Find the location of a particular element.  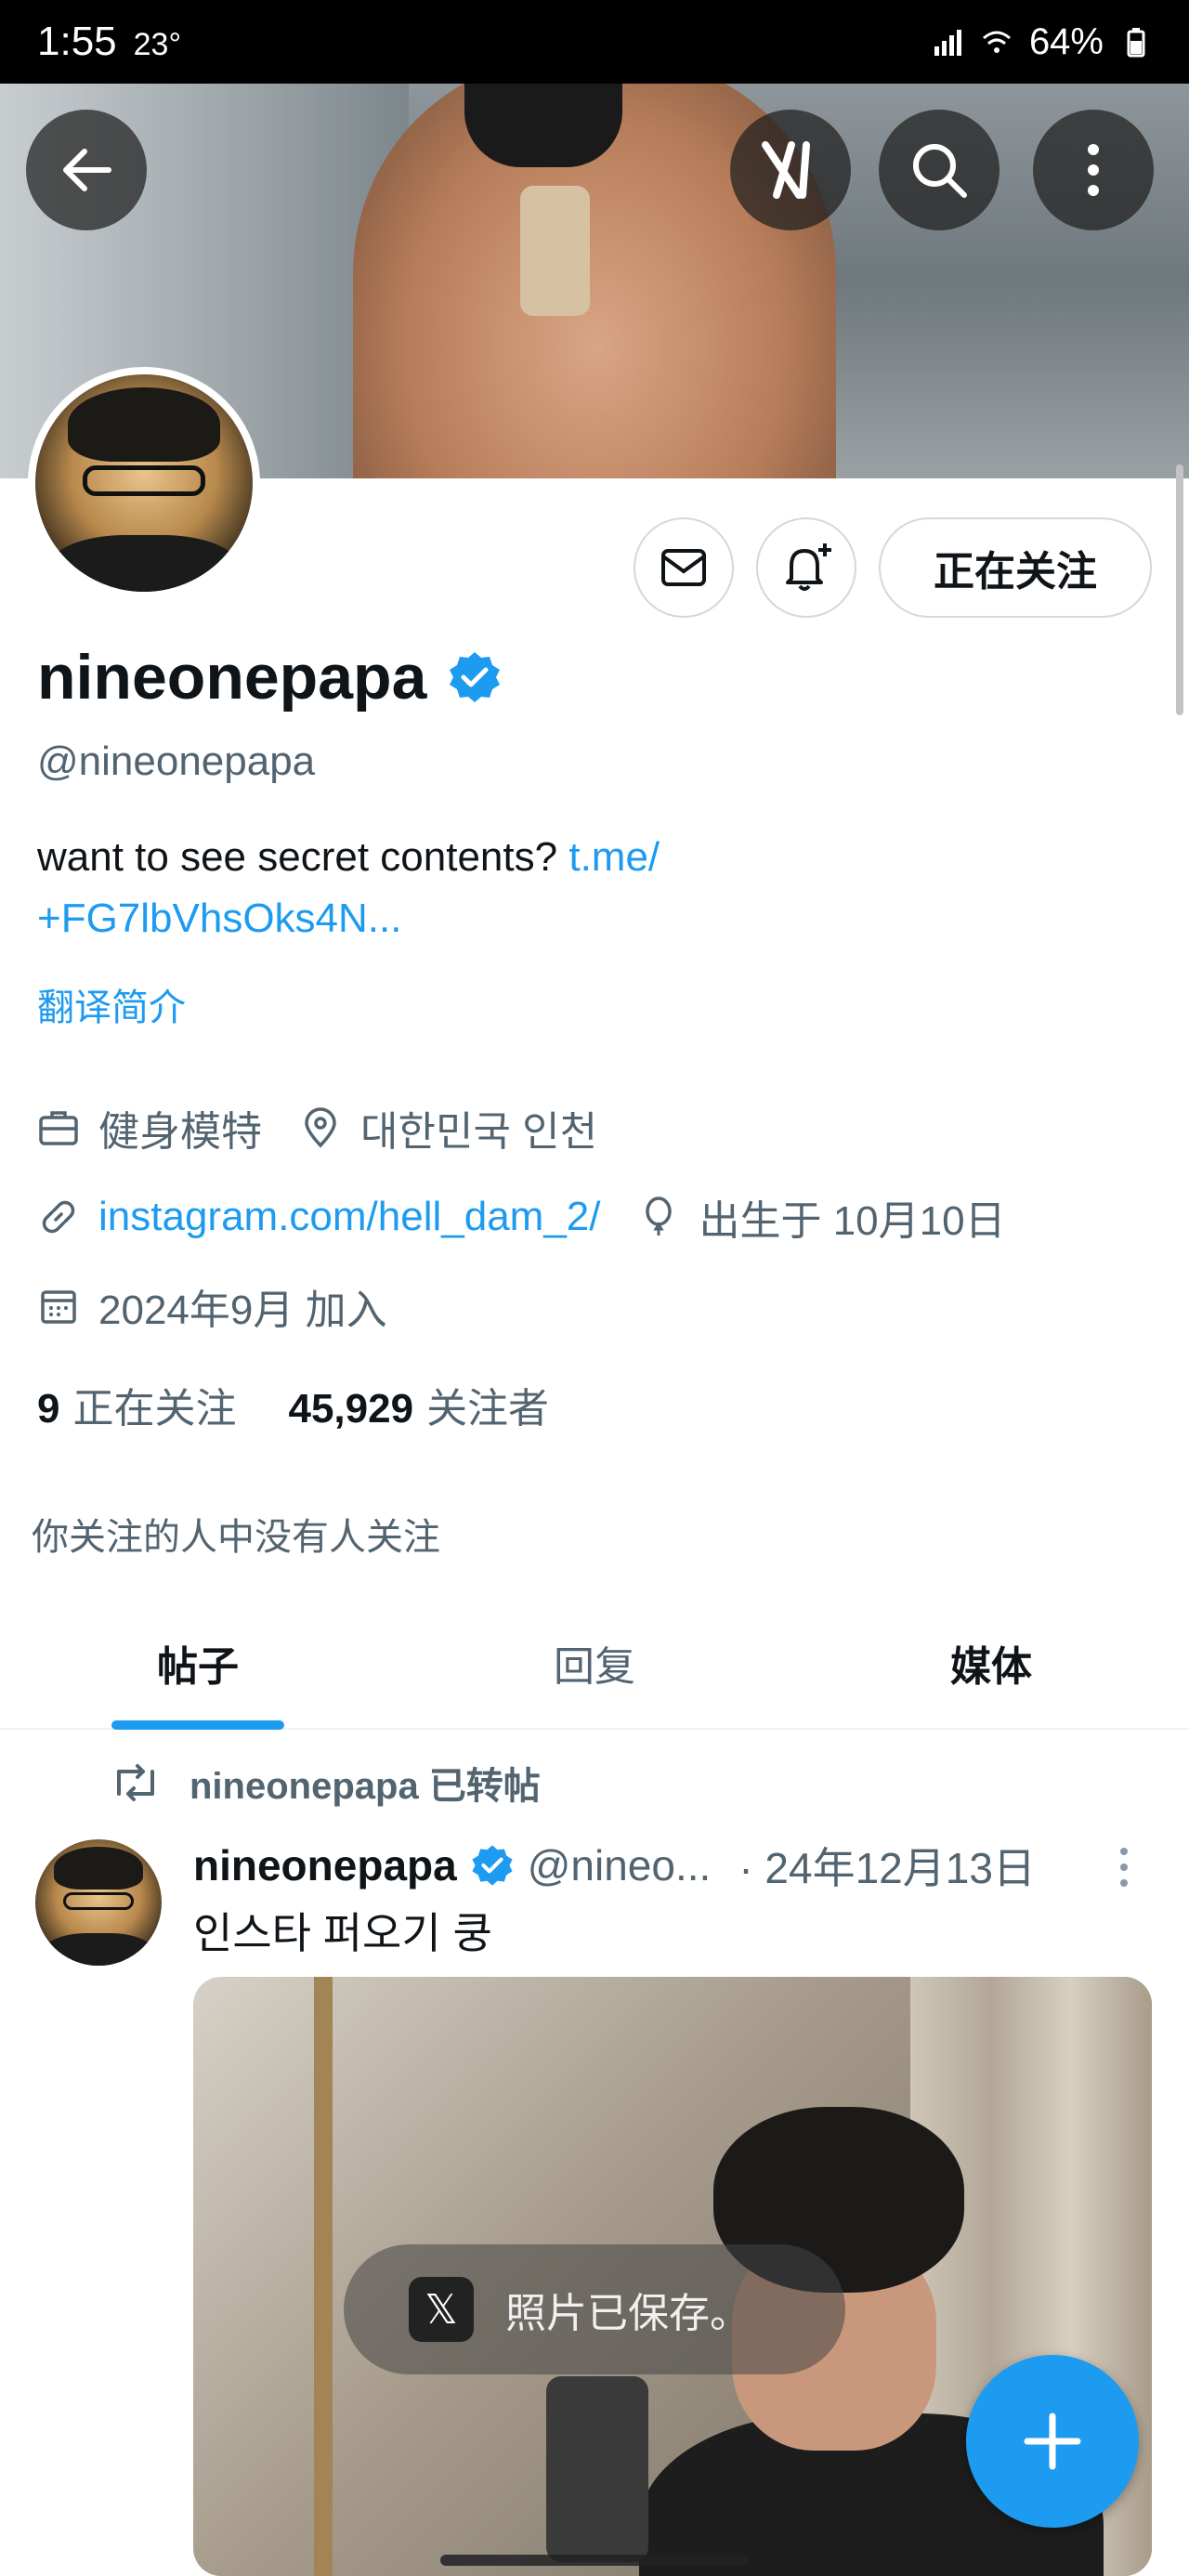

follow-stats: 9 正在关注 45,929 关注者 is located at coordinates (293, 1405).